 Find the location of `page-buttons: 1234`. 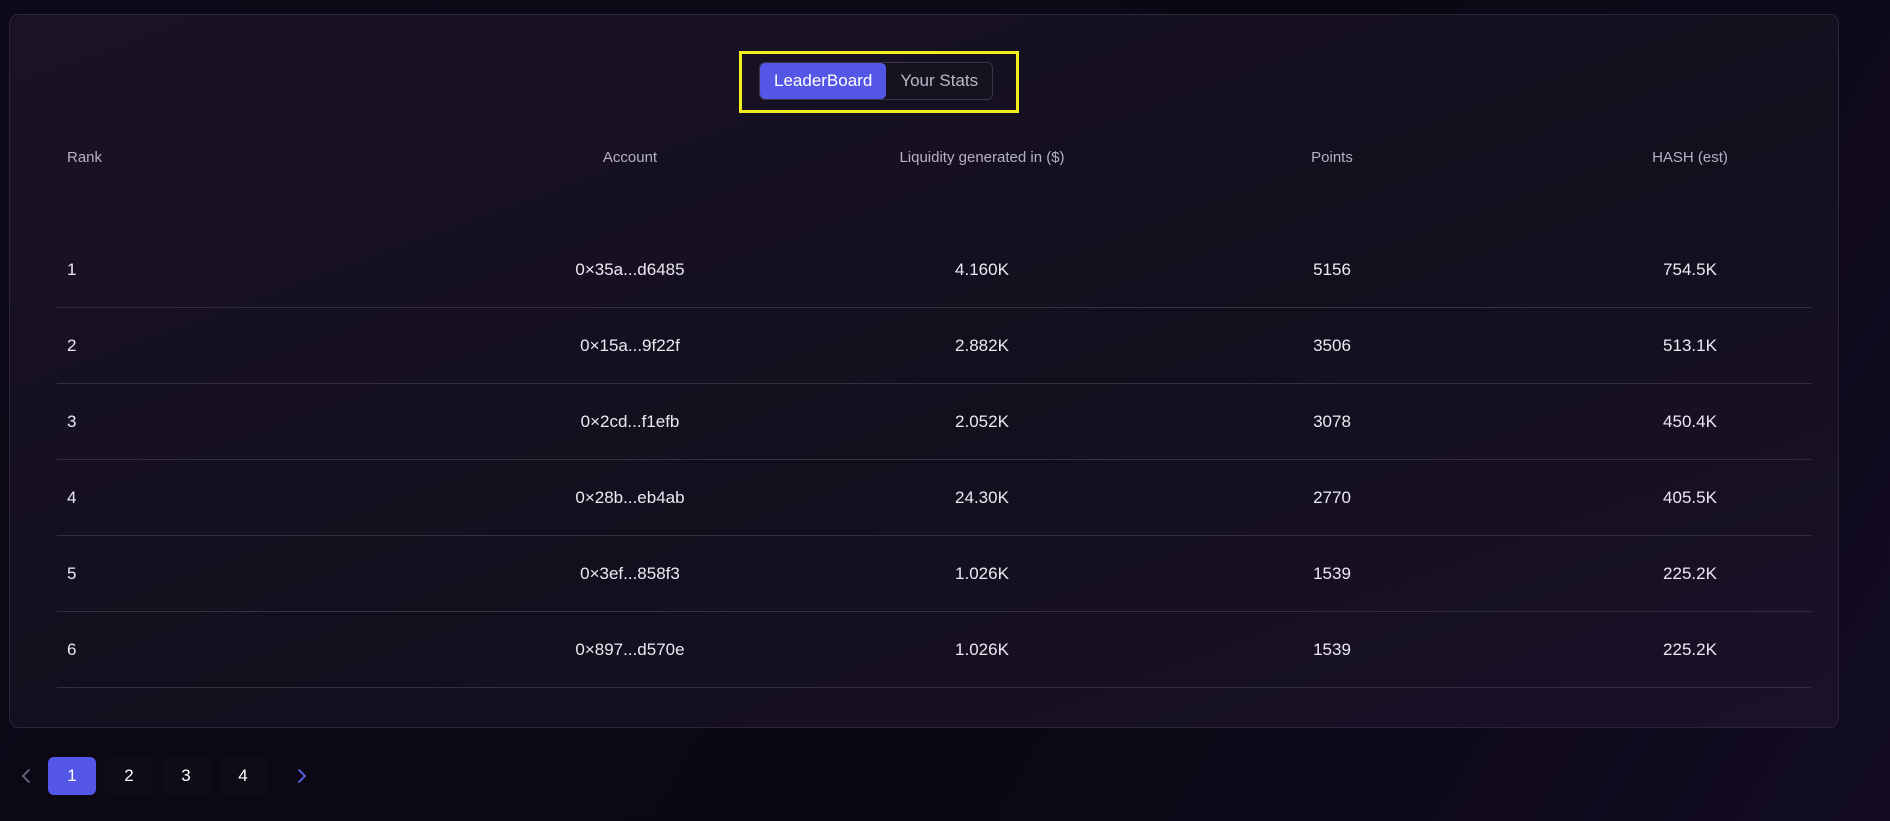

page-buttons: 1234 is located at coordinates (162, 776).